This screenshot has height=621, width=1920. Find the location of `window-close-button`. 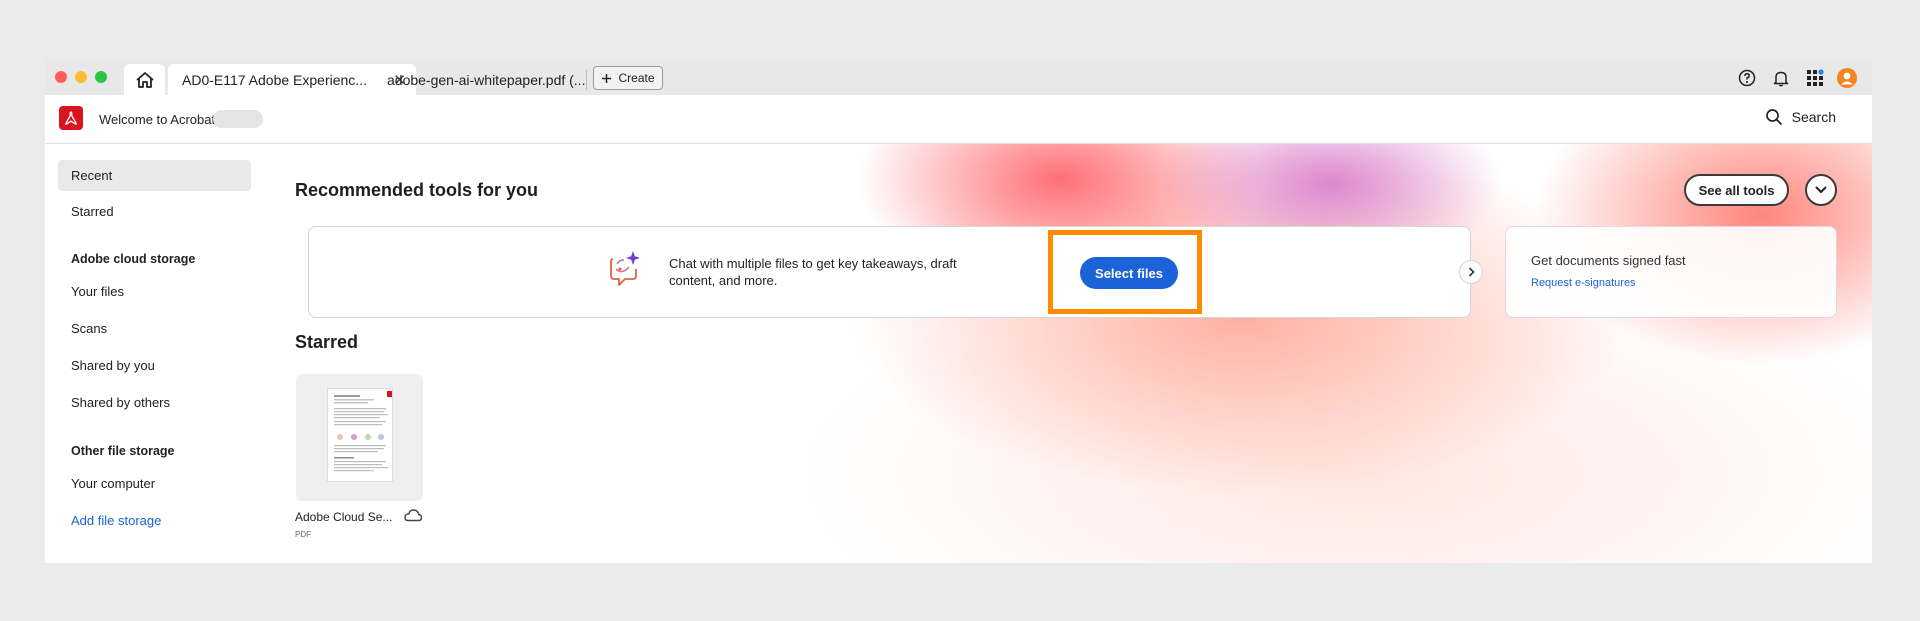

window-close-button is located at coordinates (61, 77).